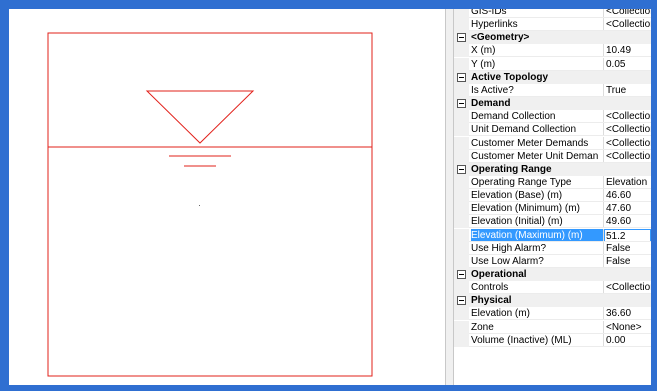 The height and width of the screenshot is (391, 657). Describe the element at coordinates (200, 117) in the screenshot. I see `water-level-triangle-icon` at that location.